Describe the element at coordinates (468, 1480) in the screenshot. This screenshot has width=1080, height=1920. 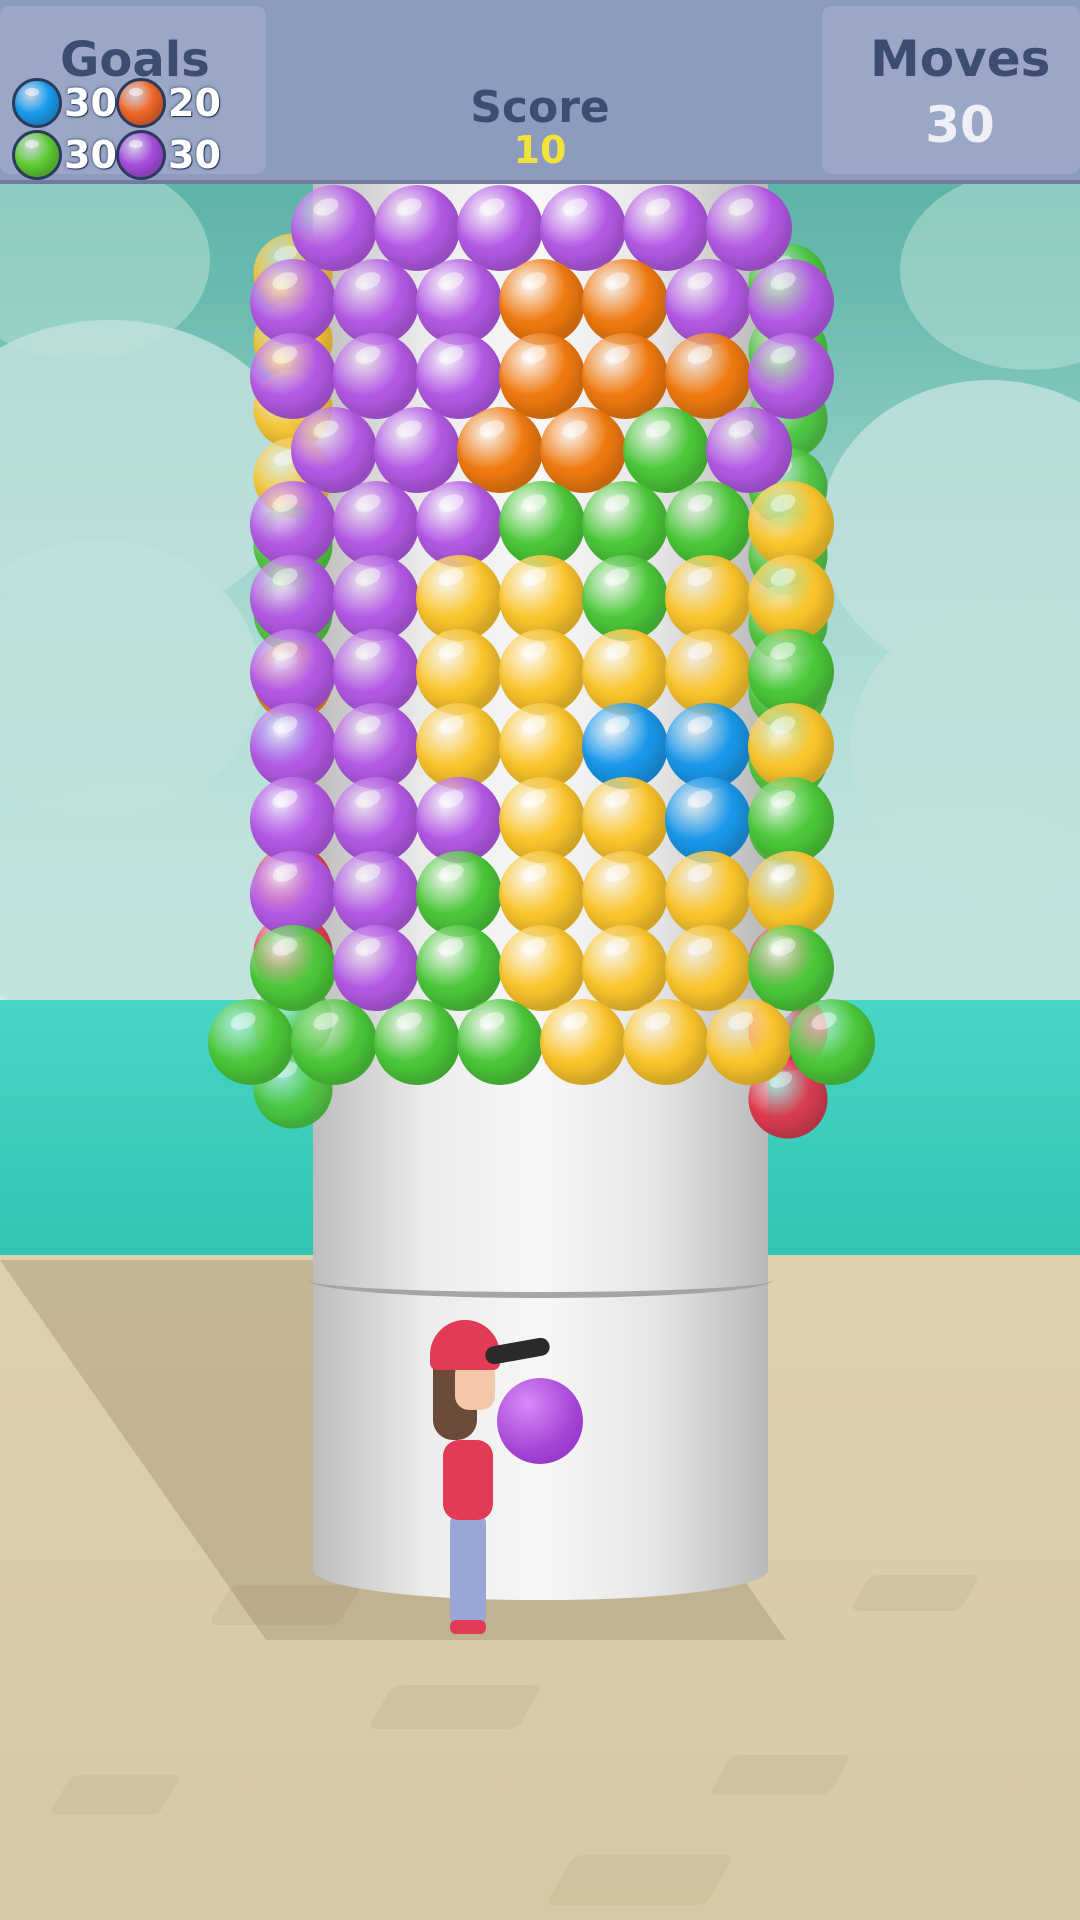
I see `character-shirt` at that location.